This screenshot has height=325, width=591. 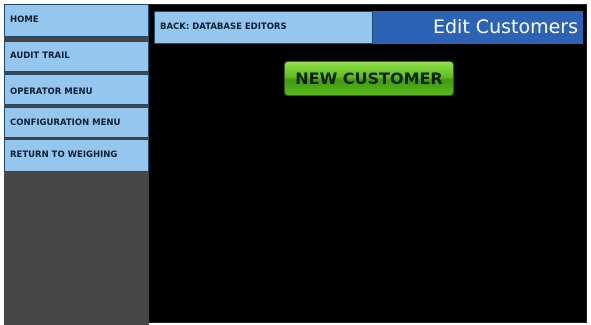 What do you see at coordinates (478, 27) in the screenshot?
I see `page-title: Edit Customers` at bounding box center [478, 27].